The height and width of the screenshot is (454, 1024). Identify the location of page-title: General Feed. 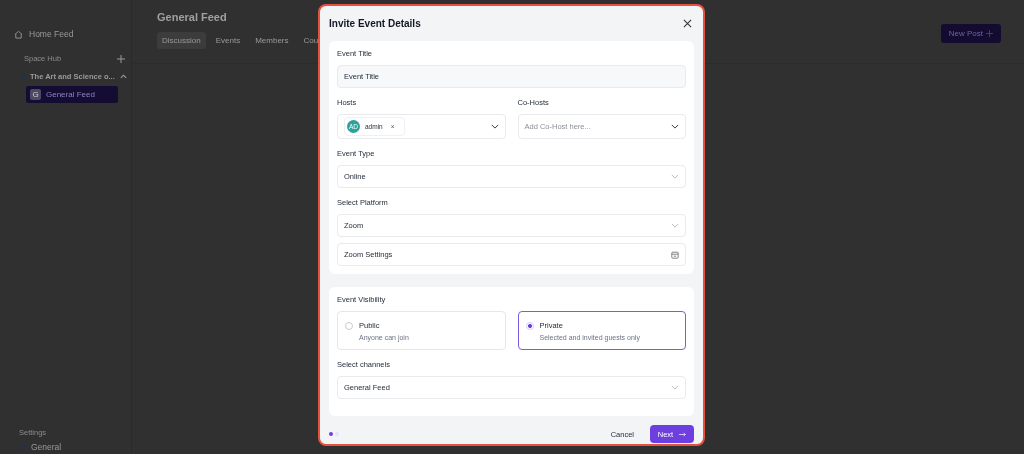
(192, 17).